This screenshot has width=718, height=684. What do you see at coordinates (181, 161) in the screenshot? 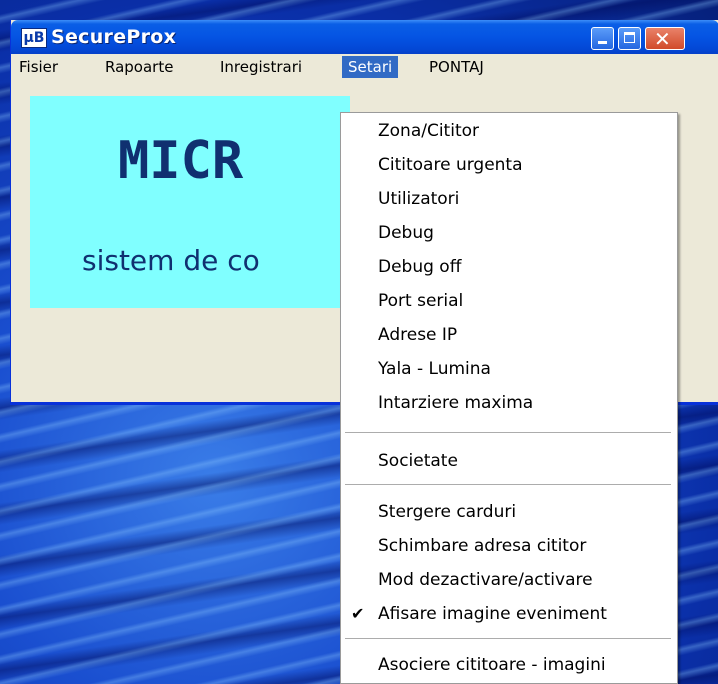
I see `banner-title: MICR` at bounding box center [181, 161].